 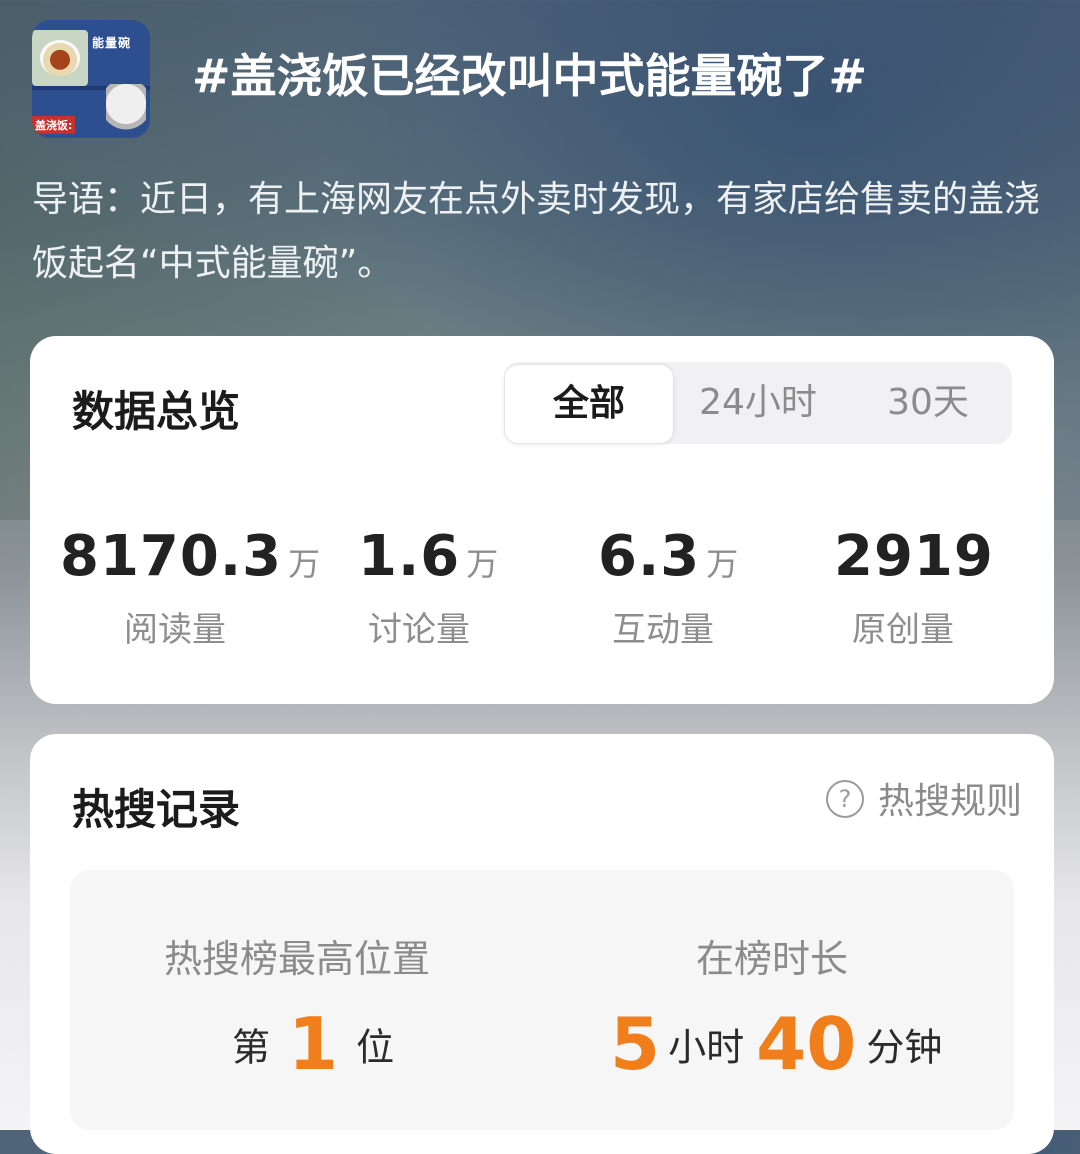 What do you see at coordinates (91, 79) in the screenshot?
I see `topic-thumbnail: 能量碗 盖浇饭:` at bounding box center [91, 79].